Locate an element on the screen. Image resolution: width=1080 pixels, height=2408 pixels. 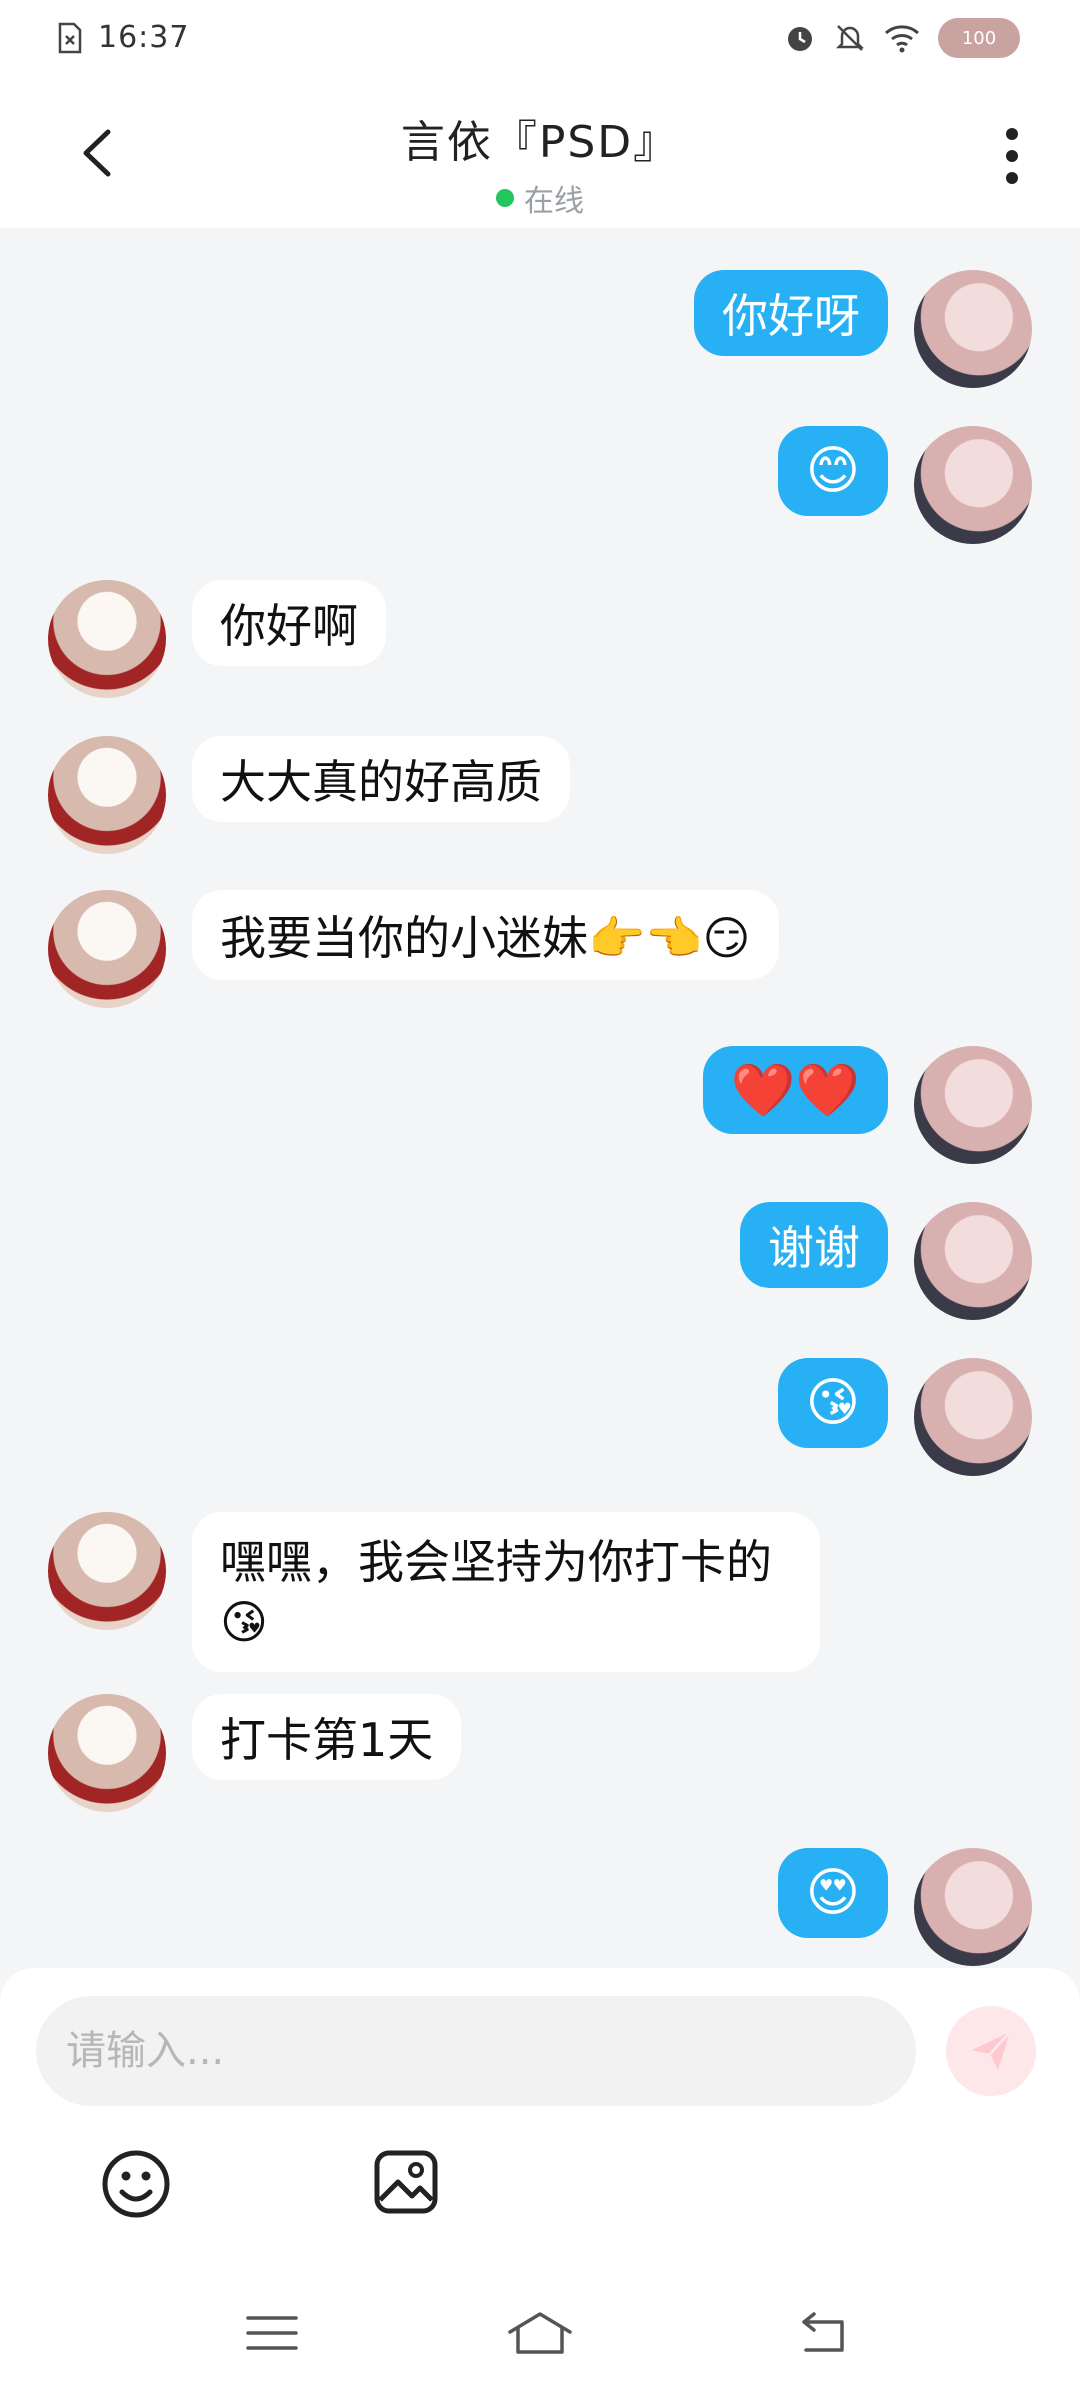
smiley-icon is located at coordinates (136, 2184).